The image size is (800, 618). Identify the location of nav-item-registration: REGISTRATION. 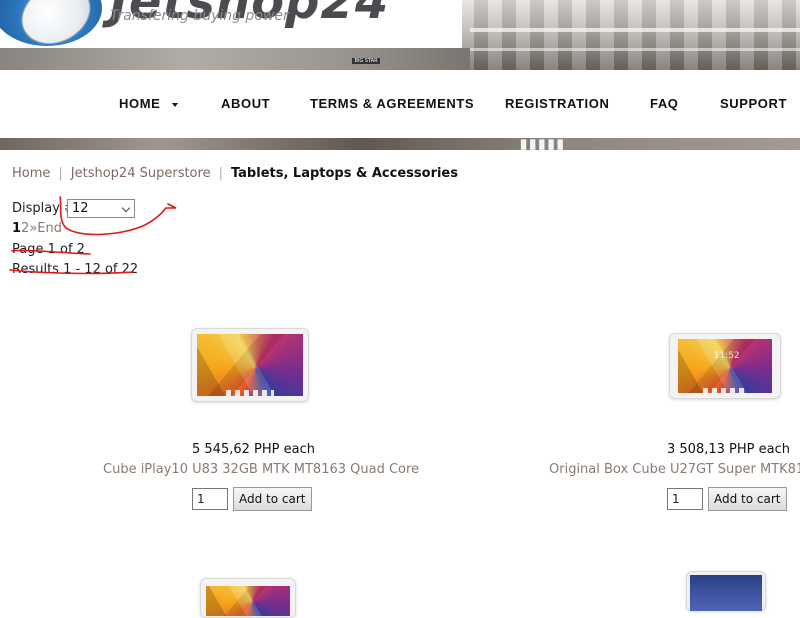
(557, 103).